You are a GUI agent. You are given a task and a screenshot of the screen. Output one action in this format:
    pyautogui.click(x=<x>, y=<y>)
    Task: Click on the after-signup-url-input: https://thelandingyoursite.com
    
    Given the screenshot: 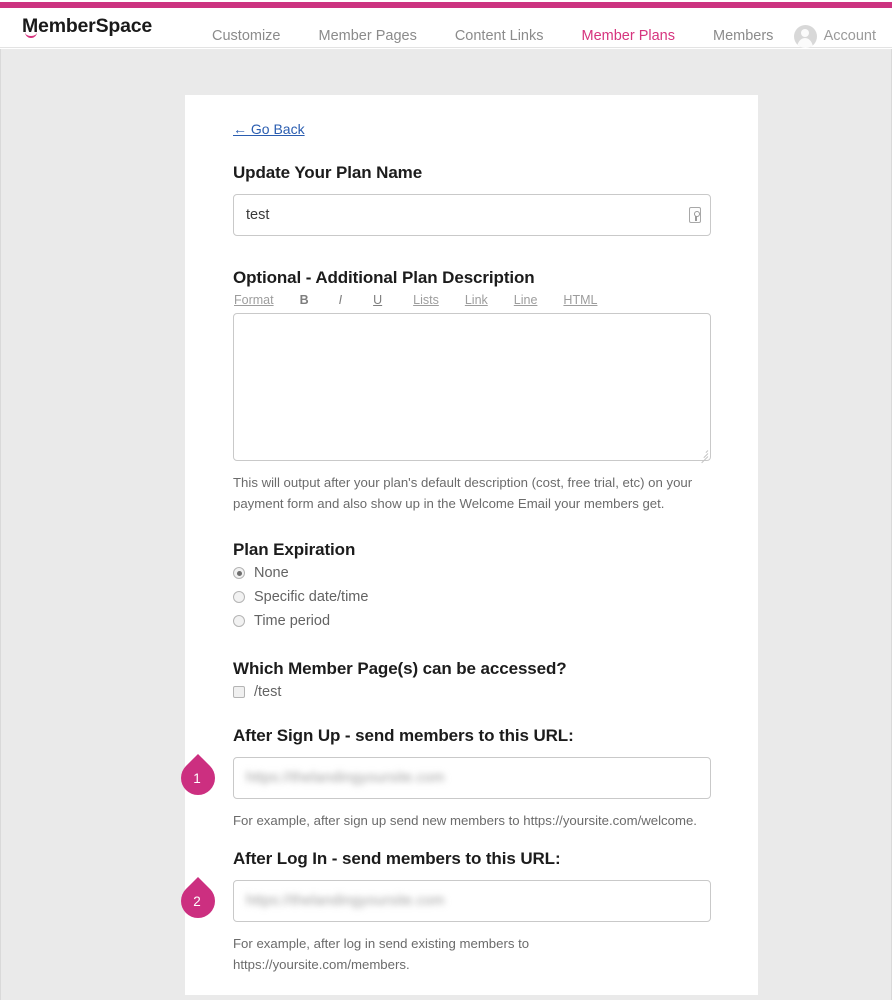 What is the action you would take?
    pyautogui.click(x=472, y=778)
    